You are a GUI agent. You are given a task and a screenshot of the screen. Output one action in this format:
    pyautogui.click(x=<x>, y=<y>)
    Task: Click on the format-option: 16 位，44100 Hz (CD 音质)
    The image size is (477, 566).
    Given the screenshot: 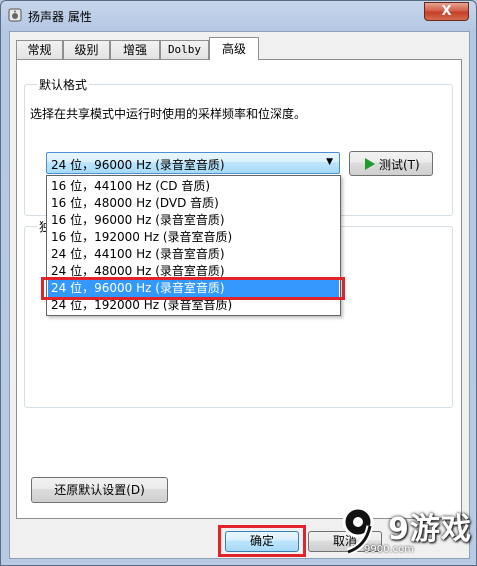 What is the action you would take?
    pyautogui.click(x=193, y=186)
    